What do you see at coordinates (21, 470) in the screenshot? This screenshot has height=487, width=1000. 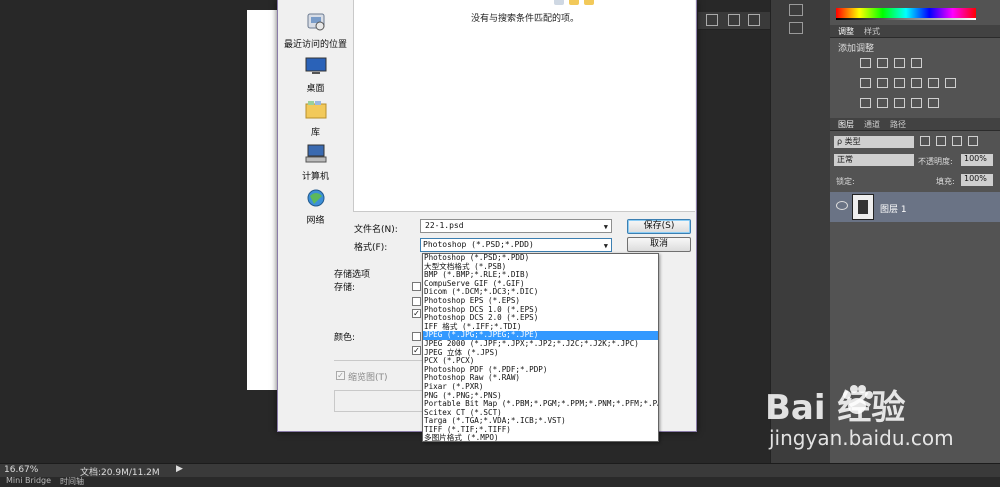 I see `zoom-readout: 16.67%` at bounding box center [21, 470].